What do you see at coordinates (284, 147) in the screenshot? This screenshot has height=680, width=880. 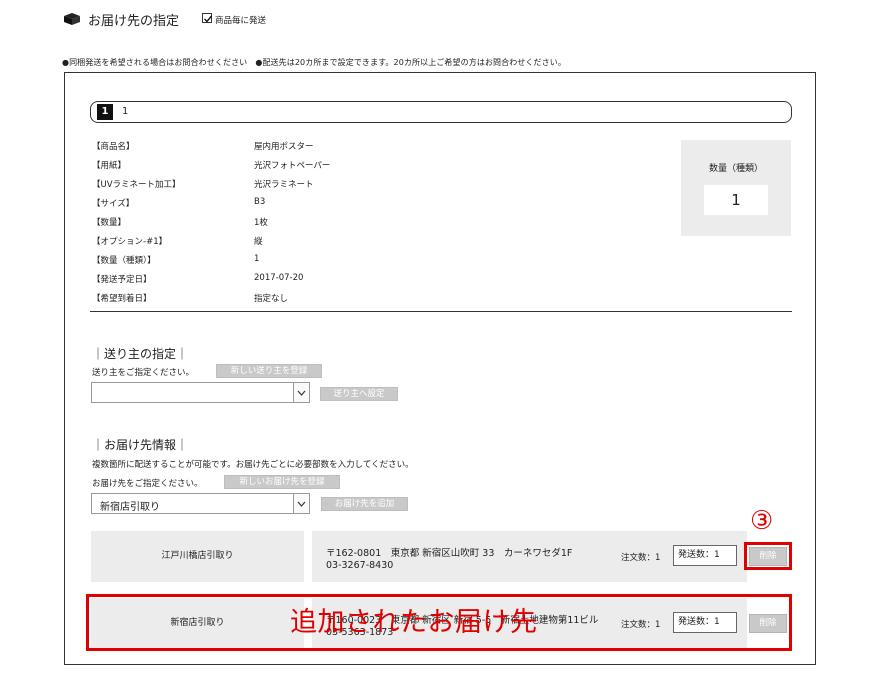 I see `spec-value: 屋内用ポスター` at bounding box center [284, 147].